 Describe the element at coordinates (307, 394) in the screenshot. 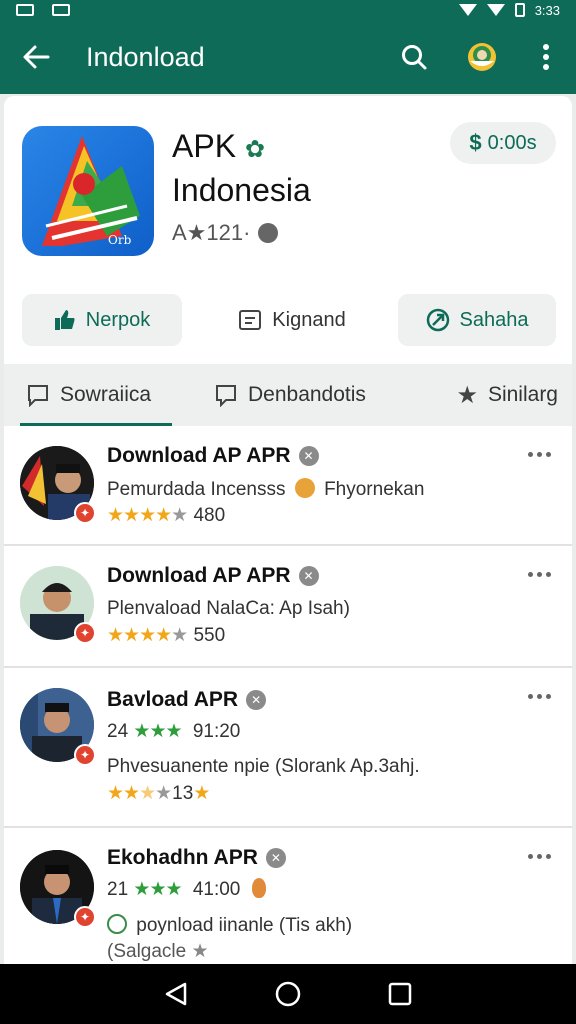

I see `tab-label-2: Denbandotis` at that location.